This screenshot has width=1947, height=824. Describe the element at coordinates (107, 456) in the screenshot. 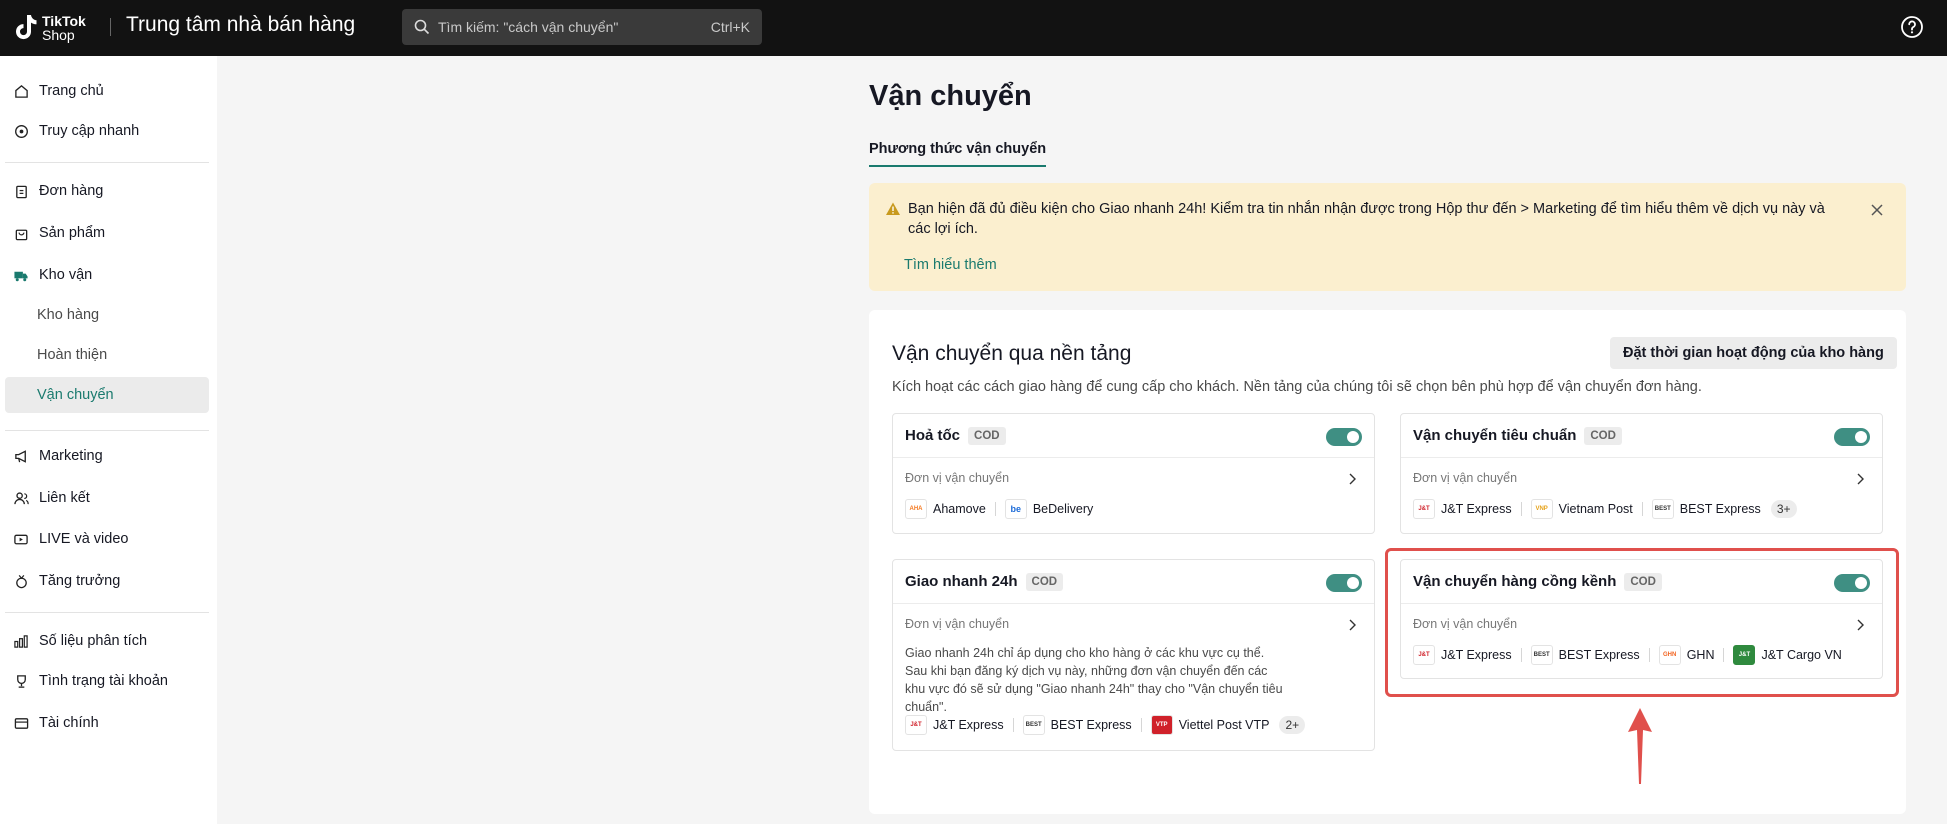

I see `sidebar-item-marketing: Marketing` at that location.